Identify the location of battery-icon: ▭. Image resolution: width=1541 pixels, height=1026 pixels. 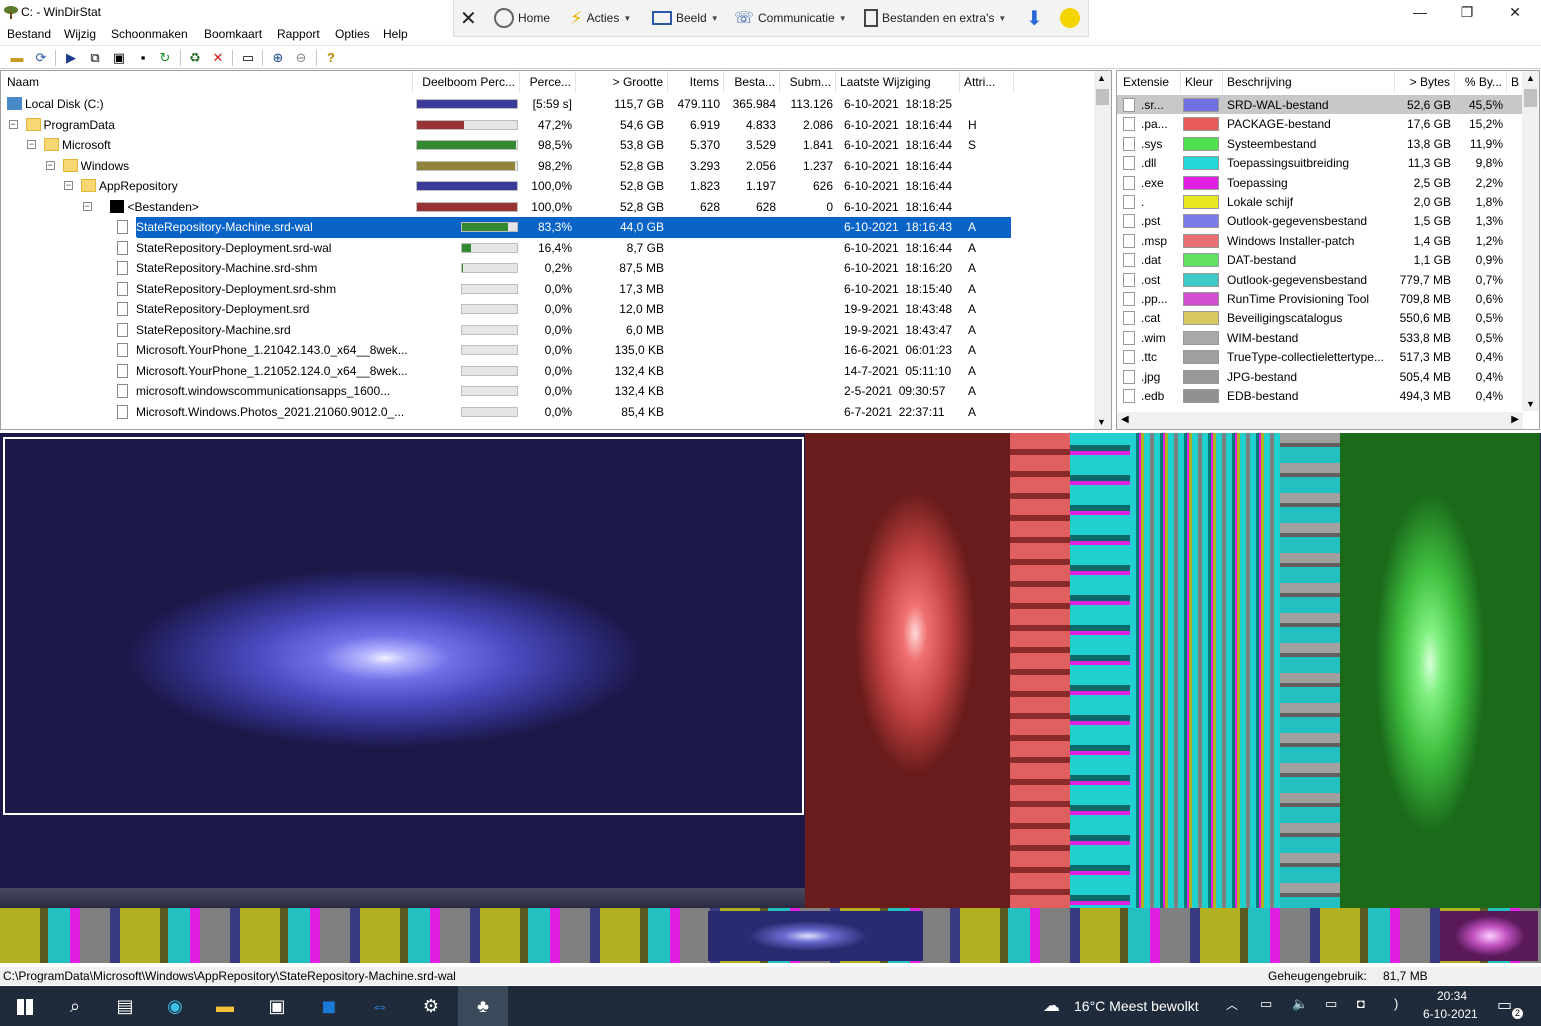
(1331, 1004).